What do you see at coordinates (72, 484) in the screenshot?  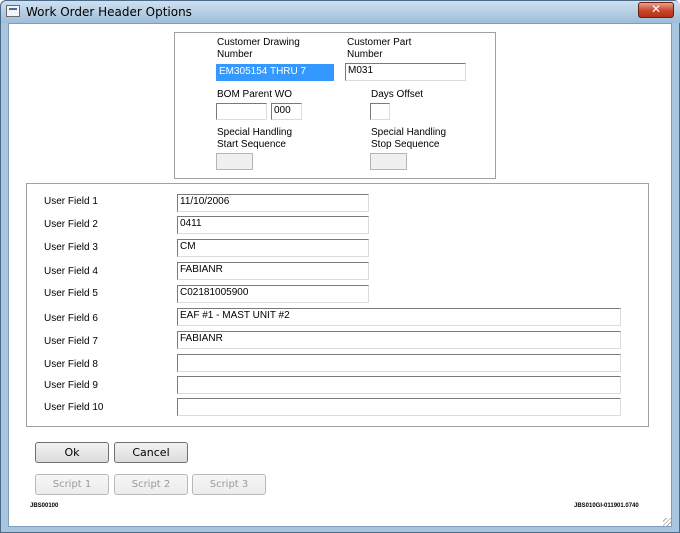 I see `script-1-button: Script 1` at bounding box center [72, 484].